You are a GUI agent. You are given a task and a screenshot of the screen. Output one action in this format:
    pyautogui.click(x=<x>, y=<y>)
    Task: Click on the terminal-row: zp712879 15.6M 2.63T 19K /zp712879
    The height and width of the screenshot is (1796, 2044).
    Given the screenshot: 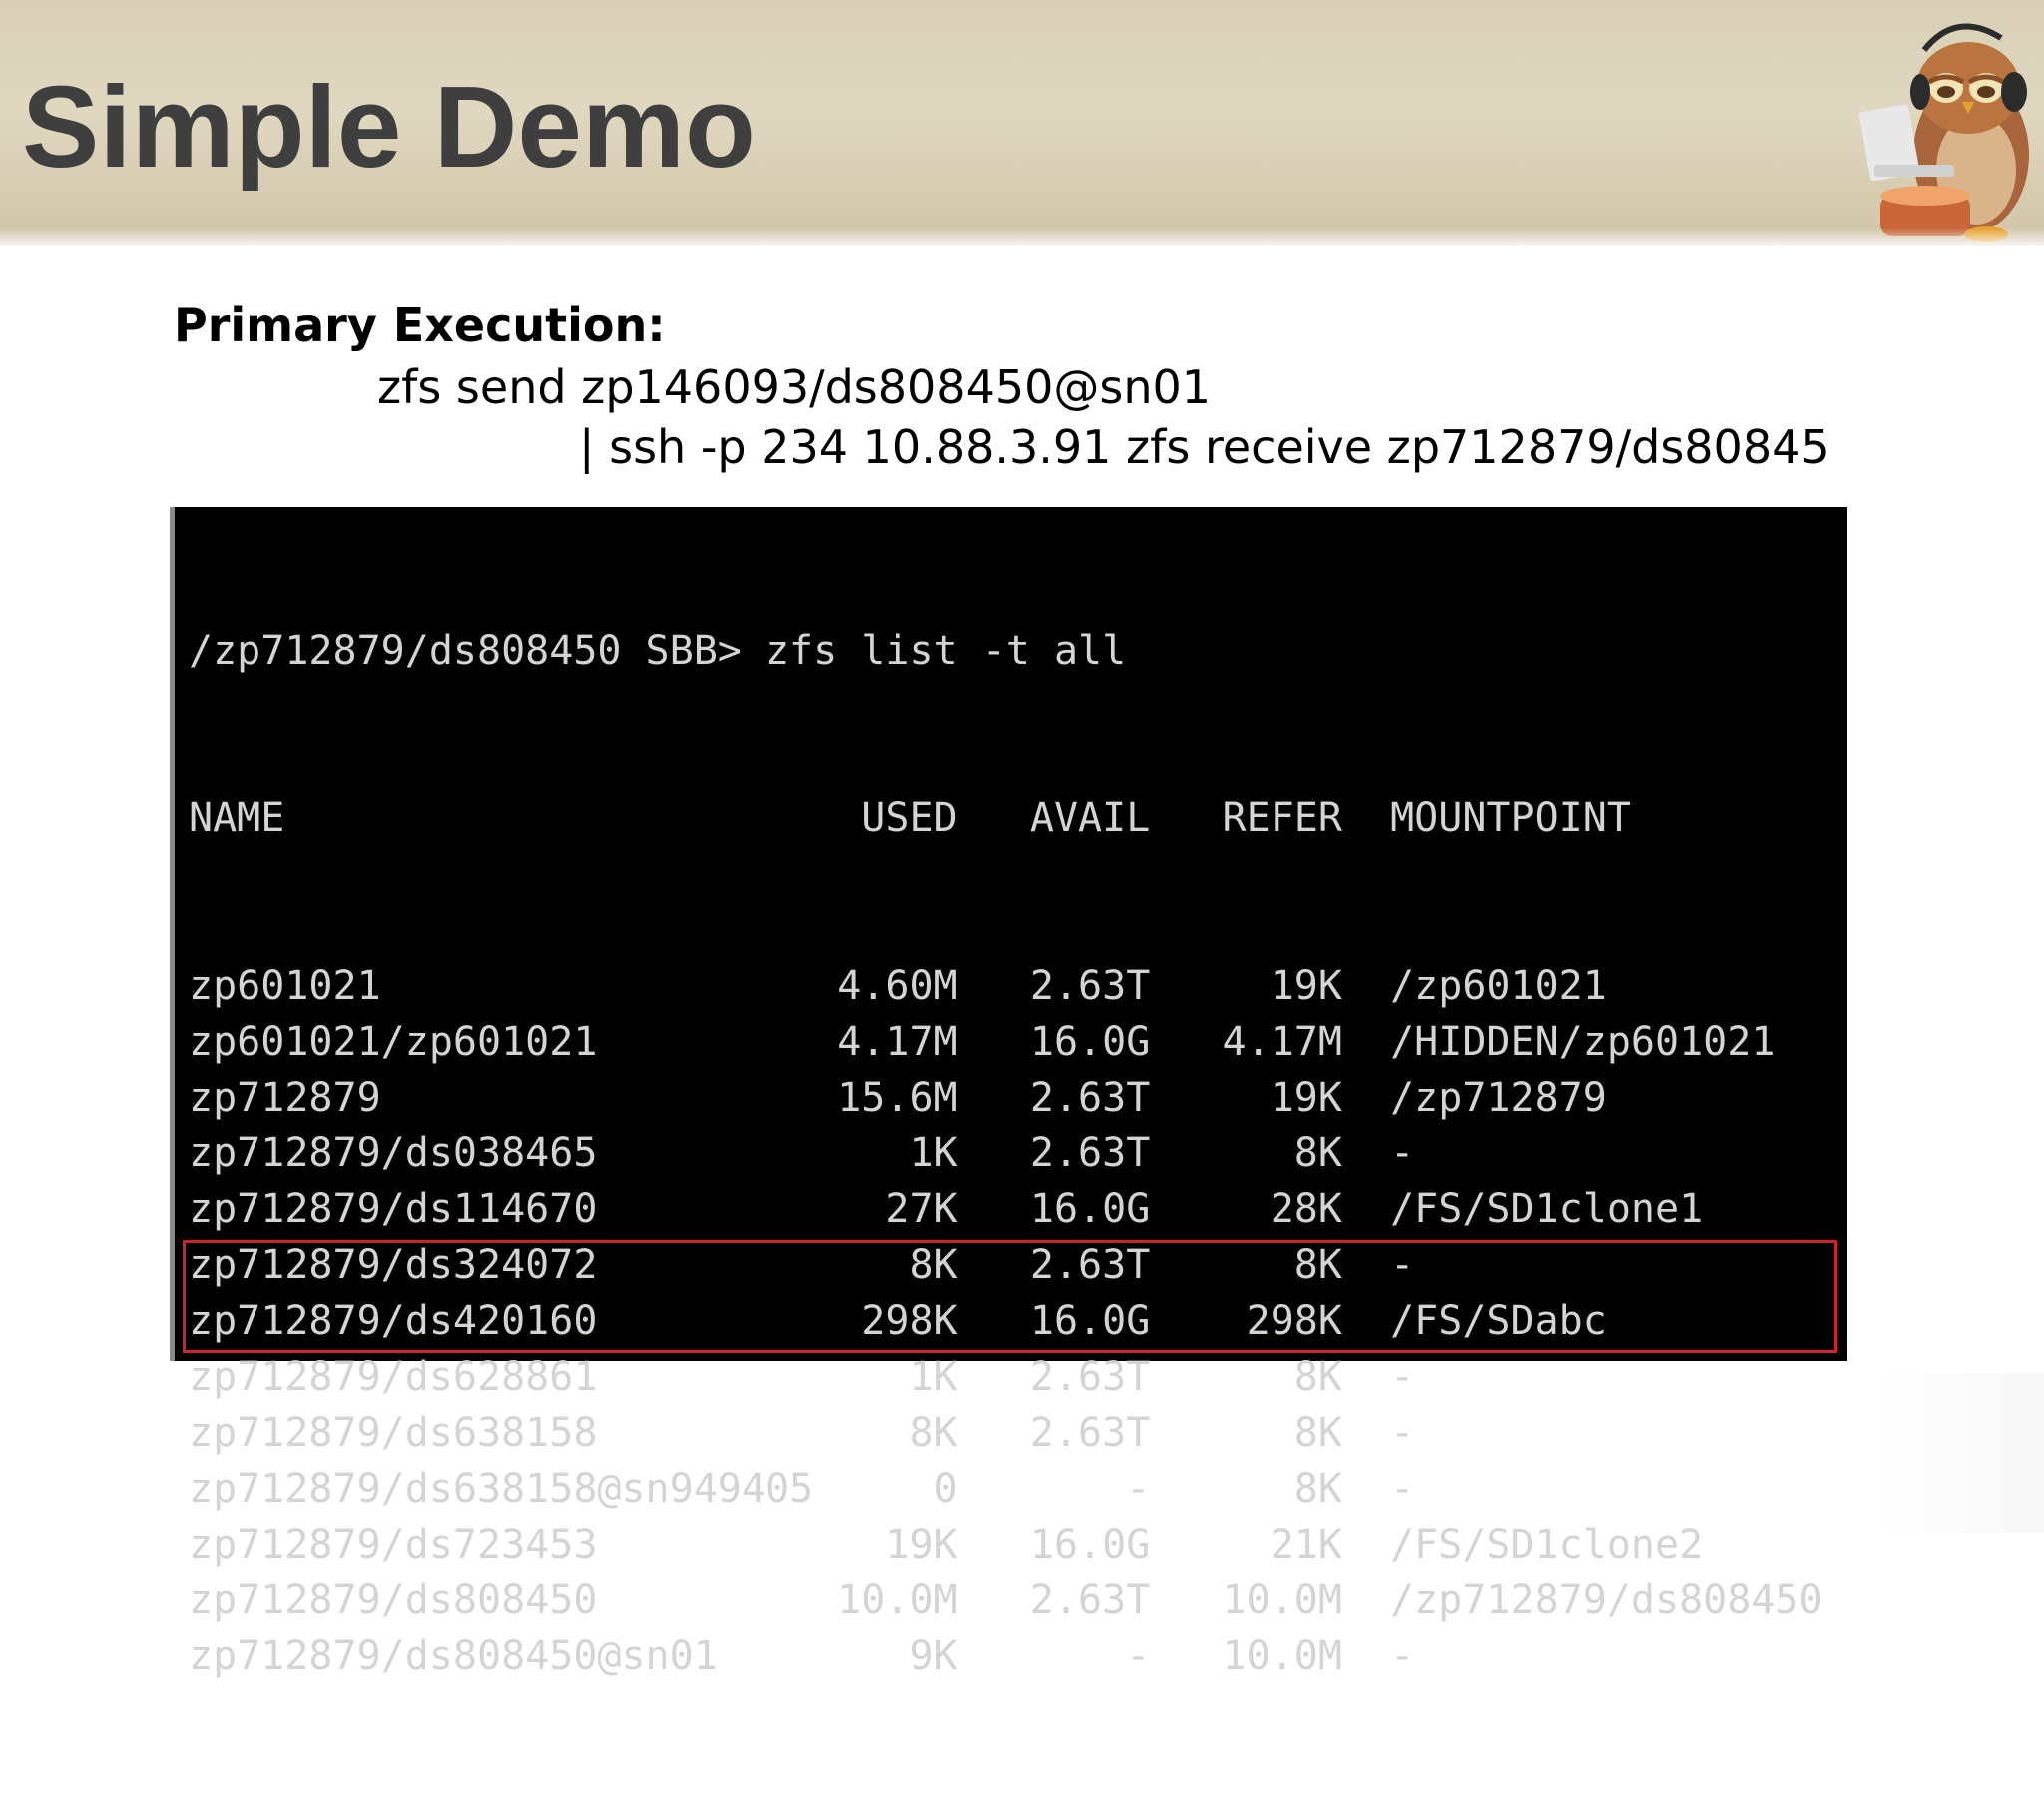 What is the action you would take?
    pyautogui.click(x=898, y=1098)
    